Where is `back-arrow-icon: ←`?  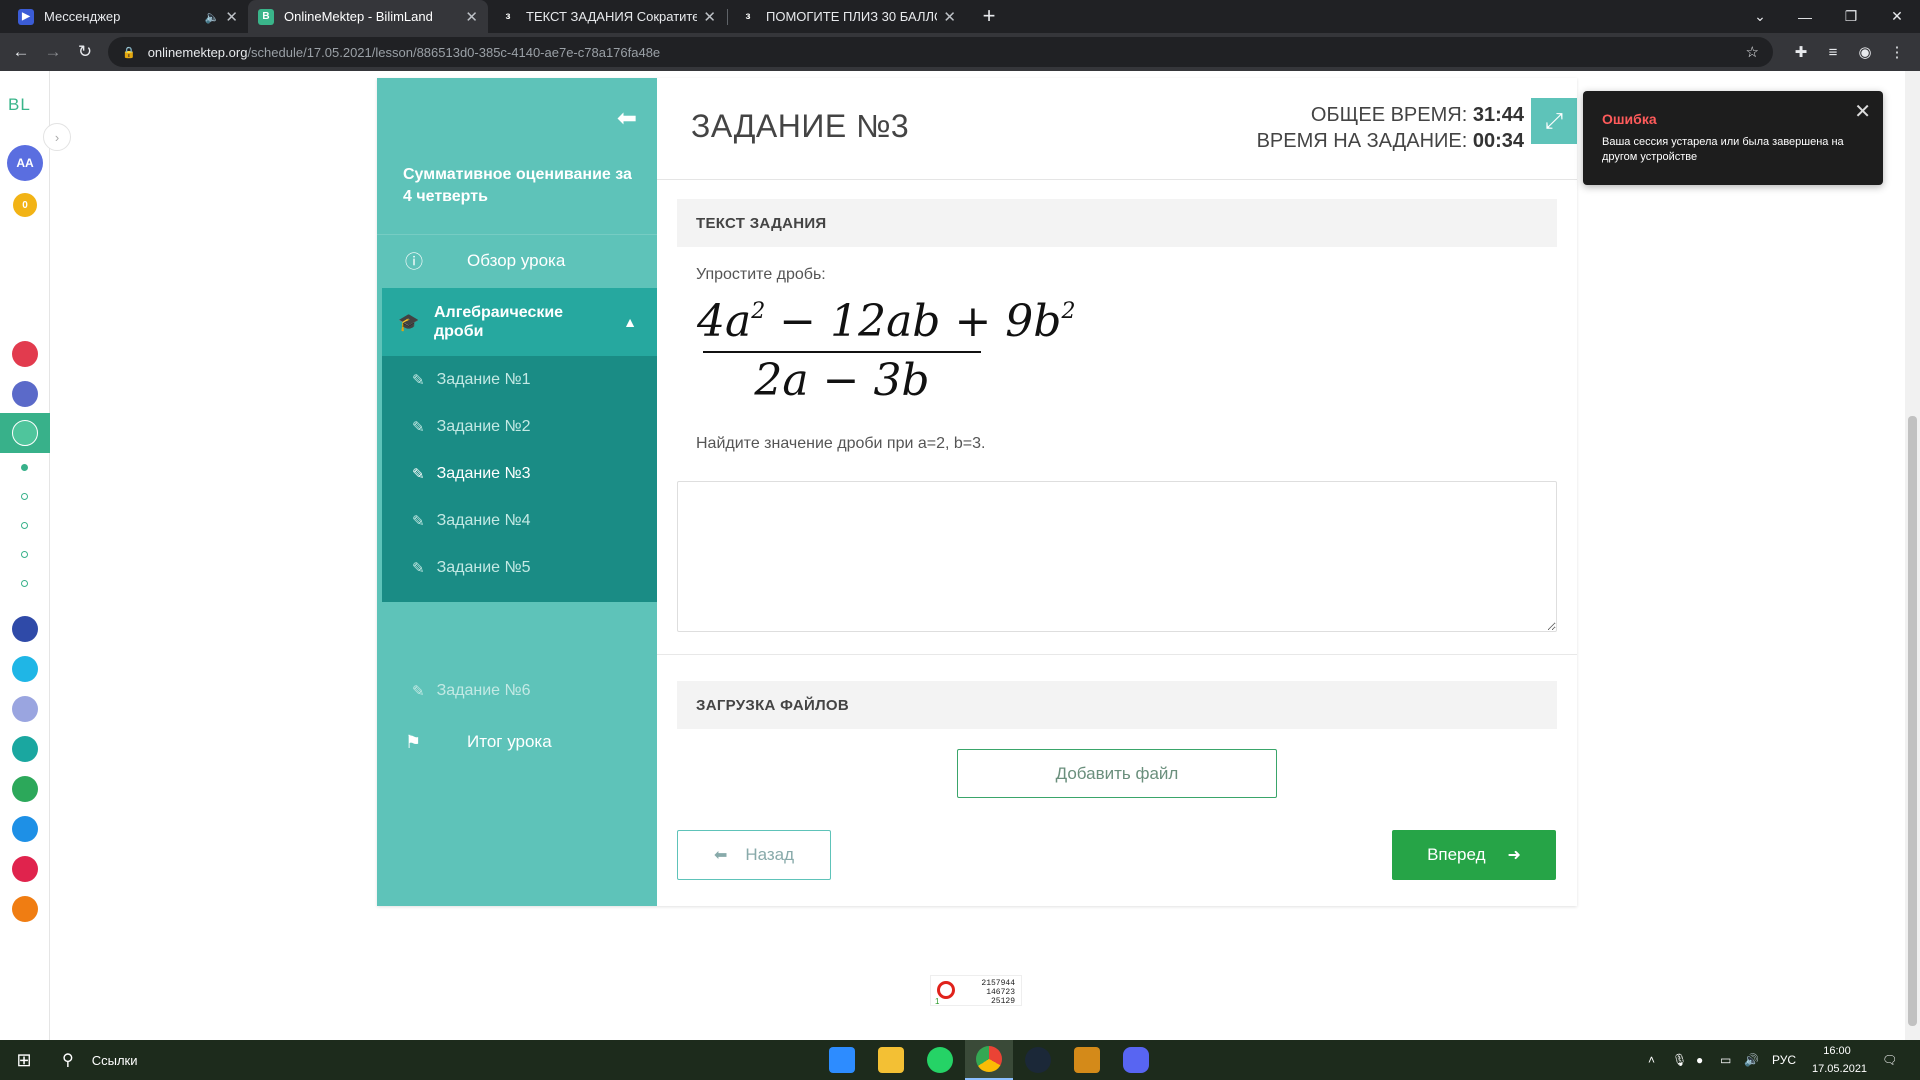 back-arrow-icon: ← is located at coordinates (21, 52).